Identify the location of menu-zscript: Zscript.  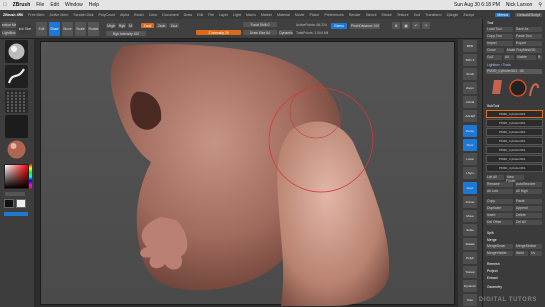
(468, 15).